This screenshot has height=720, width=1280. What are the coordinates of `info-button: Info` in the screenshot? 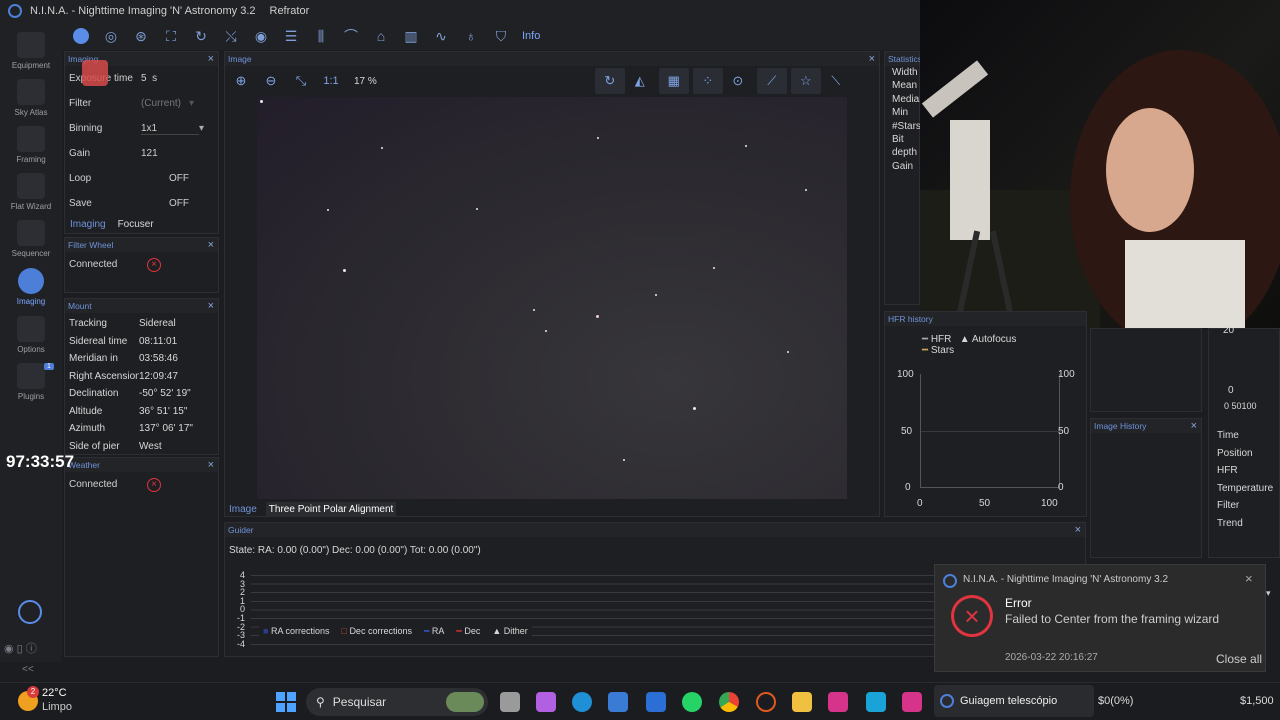 It's located at (531, 36).